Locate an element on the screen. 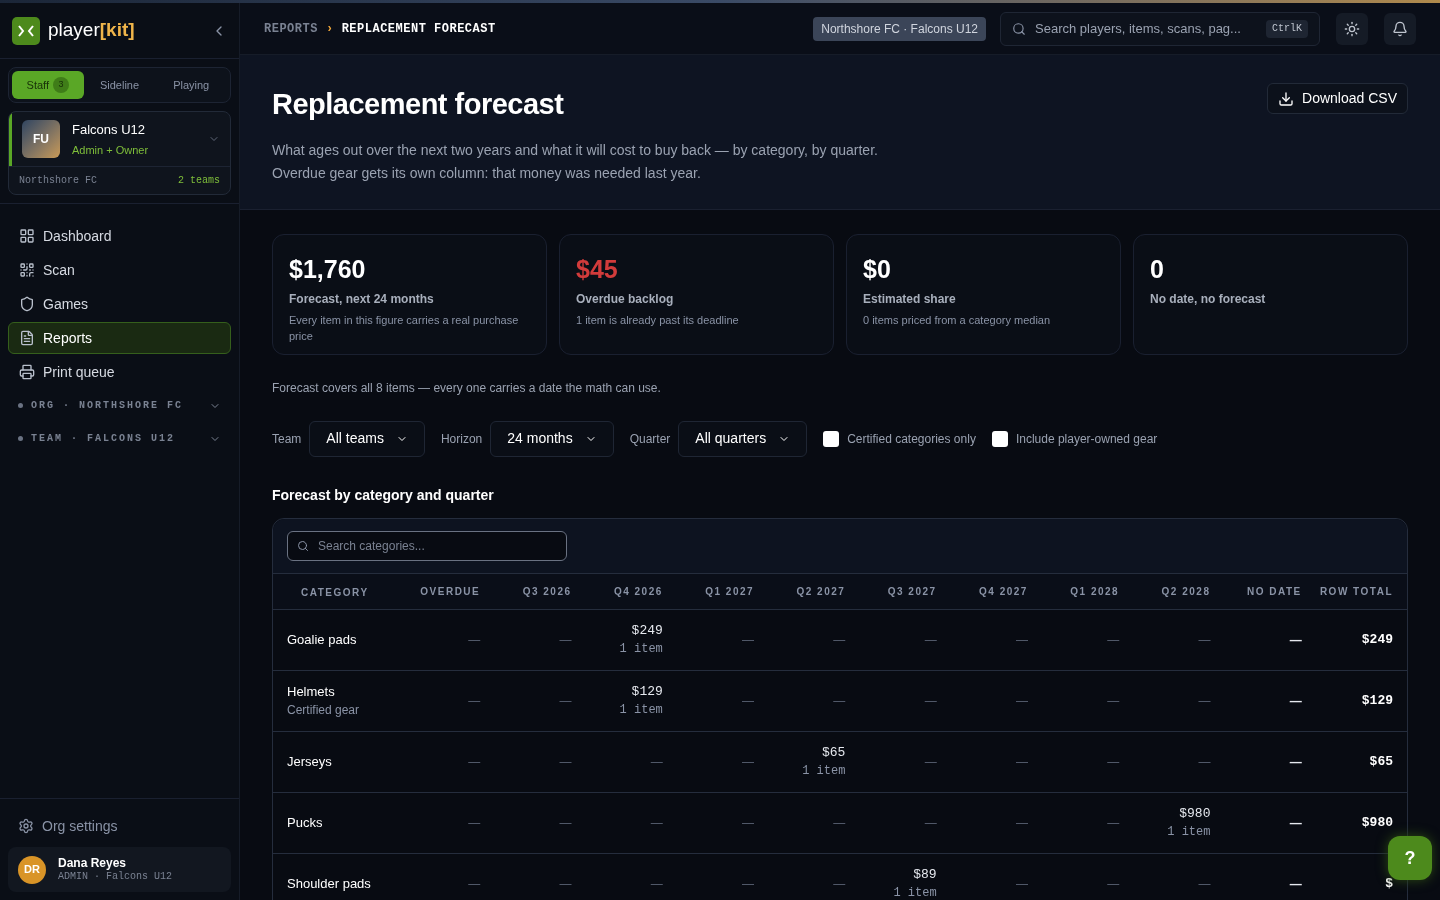 The width and height of the screenshot is (1440, 900). page-title: Replacement forecast is located at coordinates (418, 104).